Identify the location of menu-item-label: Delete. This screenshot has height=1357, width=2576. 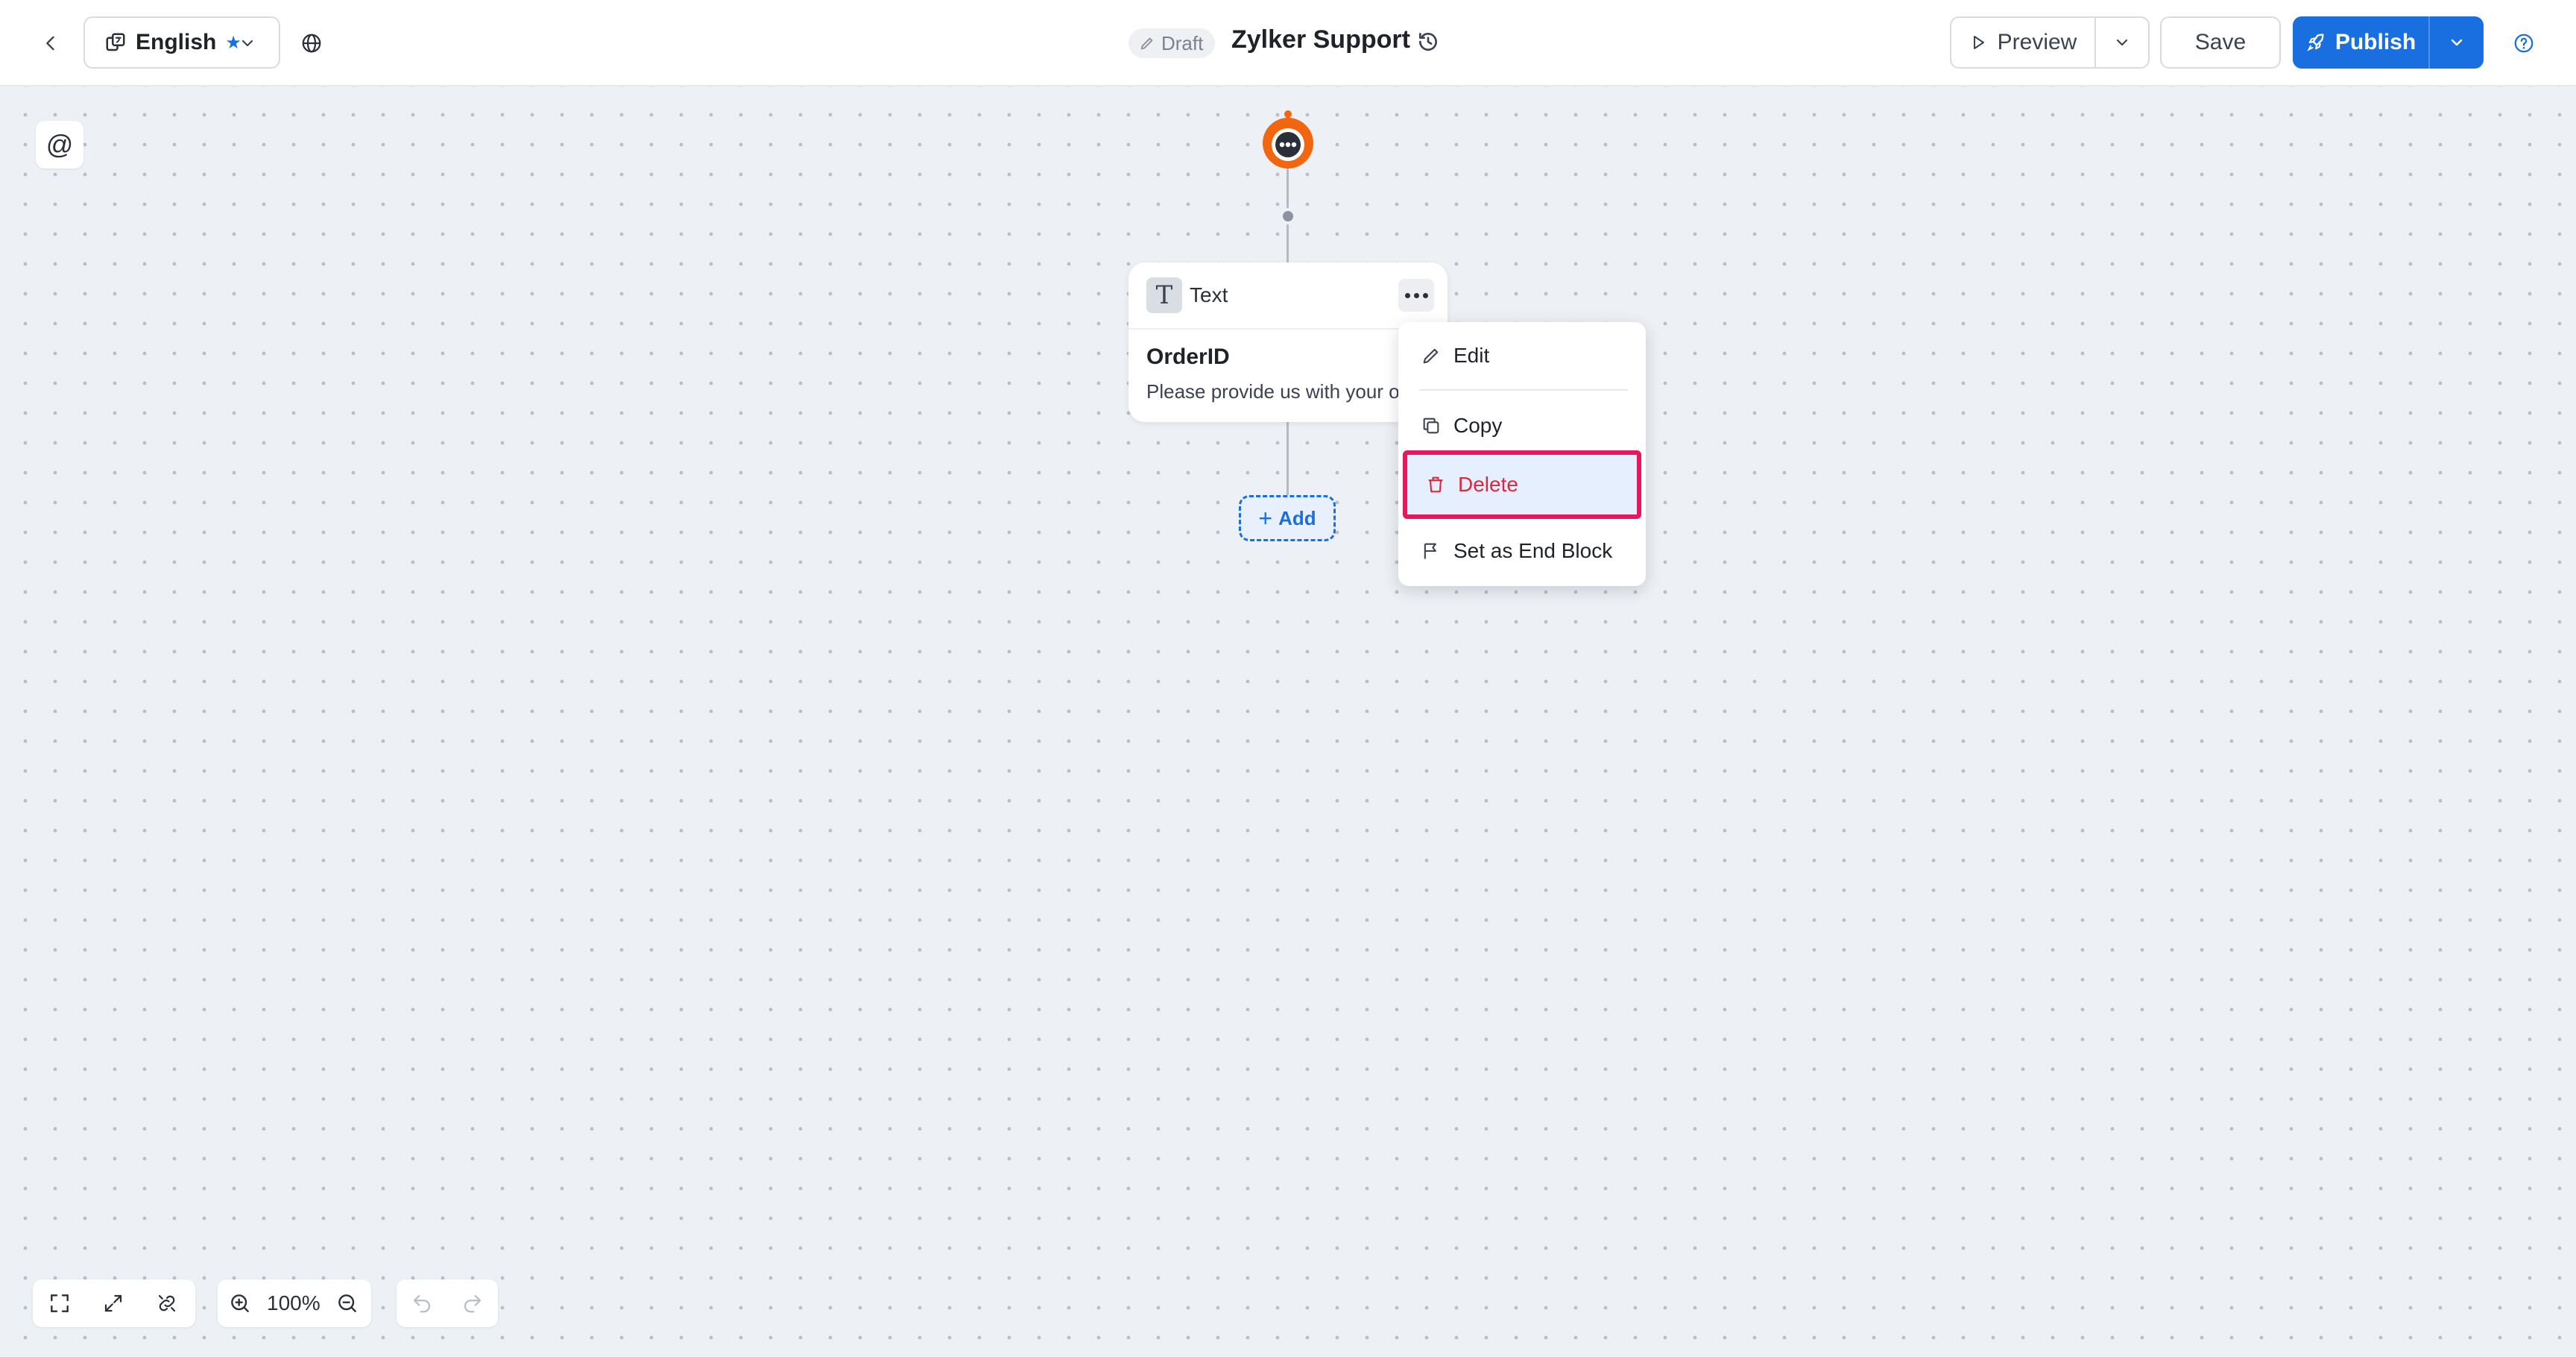
(1488, 484).